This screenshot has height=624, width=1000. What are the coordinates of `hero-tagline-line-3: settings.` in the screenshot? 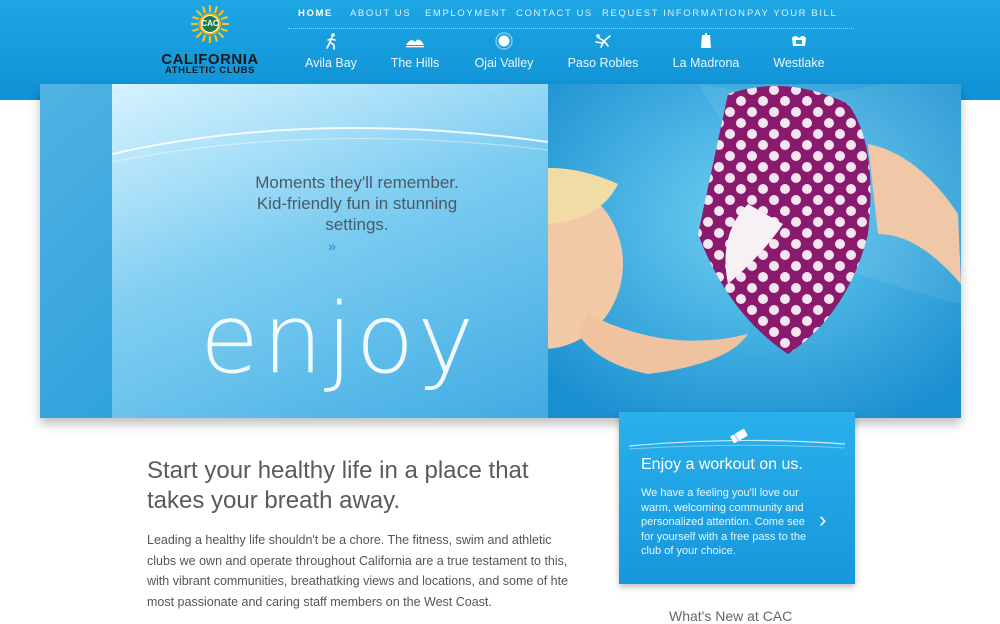 It's located at (357, 224).